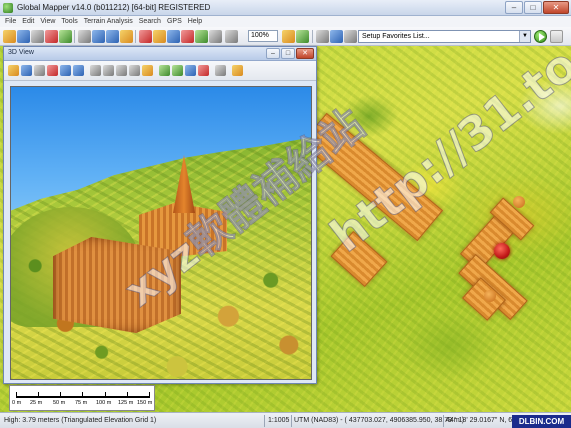 The image size is (571, 428). What do you see at coordinates (17, 403) in the screenshot?
I see `scale-label: 0 m` at bounding box center [17, 403].